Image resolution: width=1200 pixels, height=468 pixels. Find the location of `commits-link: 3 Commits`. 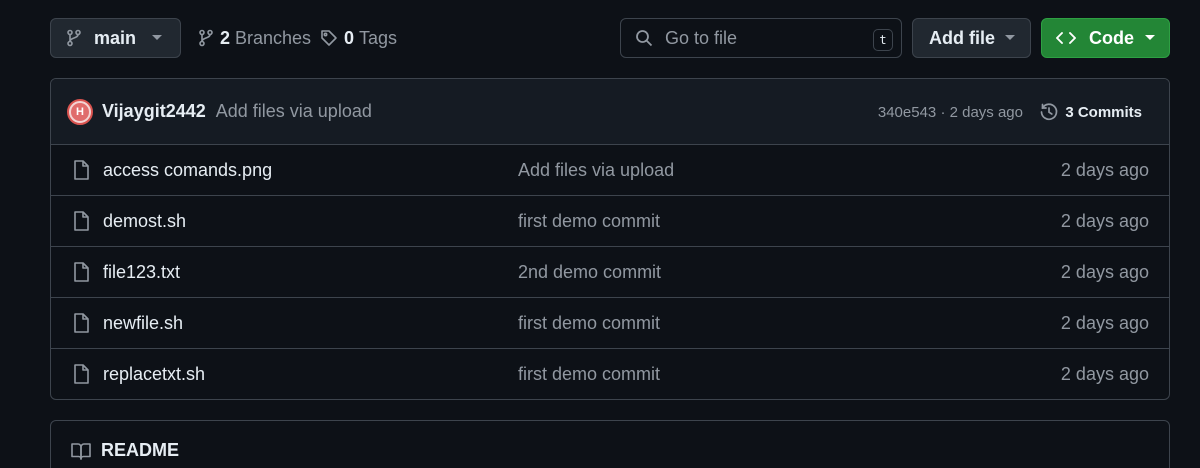

commits-link: 3 Commits is located at coordinates (1090, 112).